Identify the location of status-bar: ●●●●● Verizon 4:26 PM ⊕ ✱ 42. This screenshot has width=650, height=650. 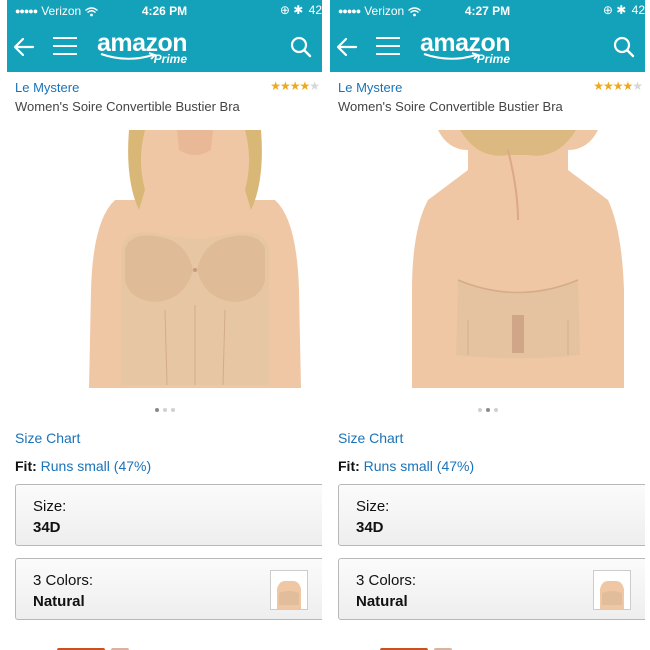
(164, 11).